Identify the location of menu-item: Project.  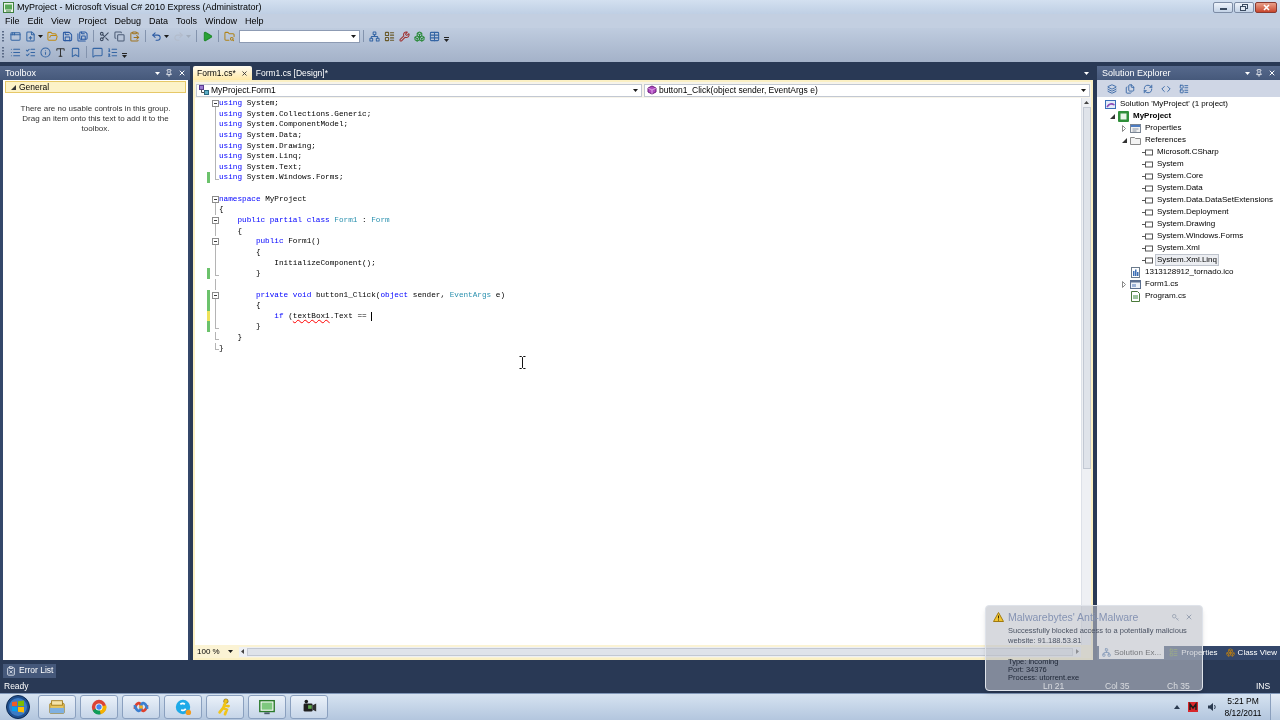
(92, 21).